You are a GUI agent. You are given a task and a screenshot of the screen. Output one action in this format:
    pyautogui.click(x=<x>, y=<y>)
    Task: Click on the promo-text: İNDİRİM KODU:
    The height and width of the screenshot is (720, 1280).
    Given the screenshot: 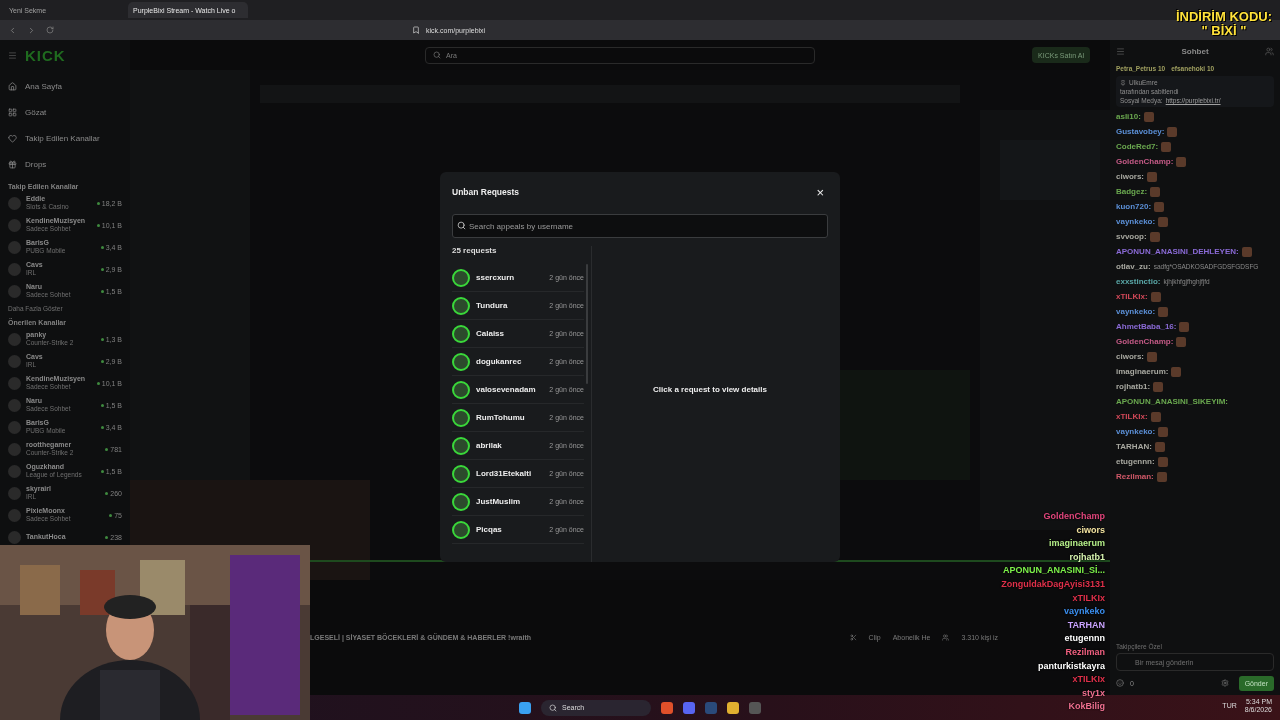 What is the action you would take?
    pyautogui.click(x=1223, y=17)
    